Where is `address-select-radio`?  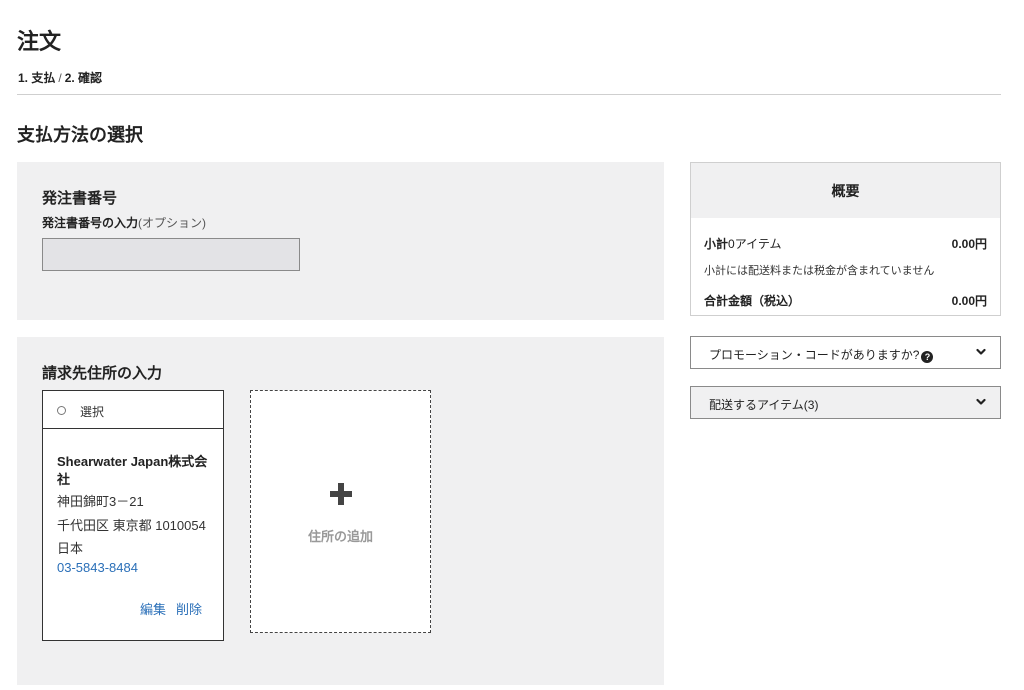
address-select-radio is located at coordinates (61, 410).